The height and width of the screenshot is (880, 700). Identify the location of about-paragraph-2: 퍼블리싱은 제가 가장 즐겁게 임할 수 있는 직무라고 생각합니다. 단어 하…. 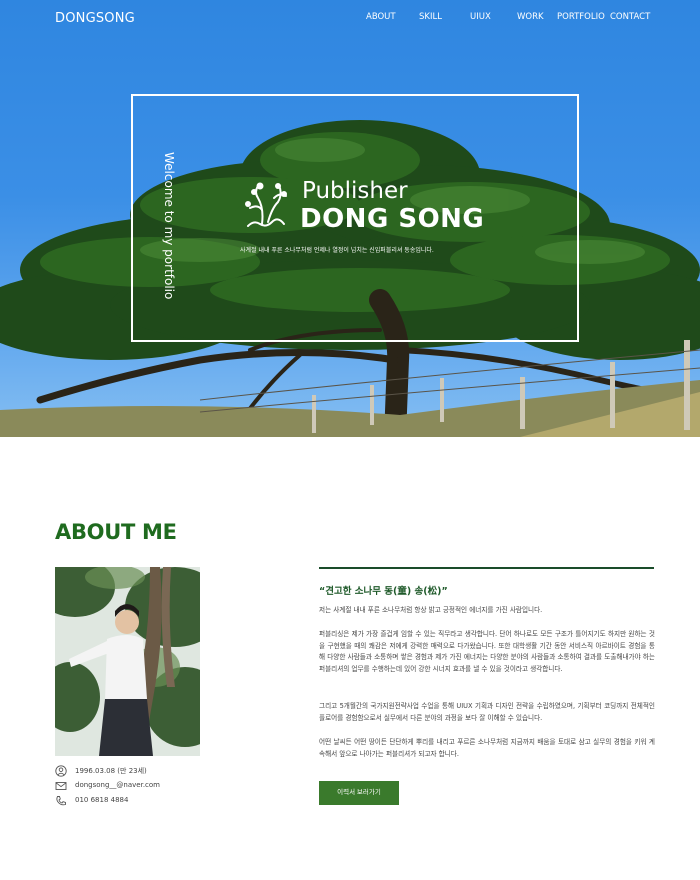
(487, 651).